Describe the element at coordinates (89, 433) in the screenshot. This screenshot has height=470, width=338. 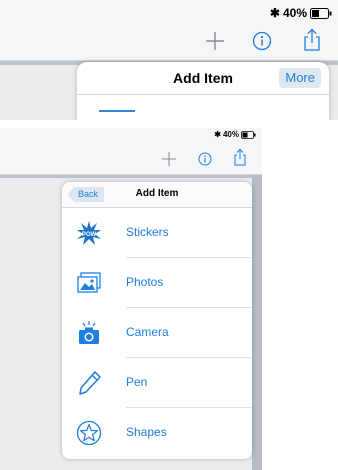
I see `shapes-icon` at that location.